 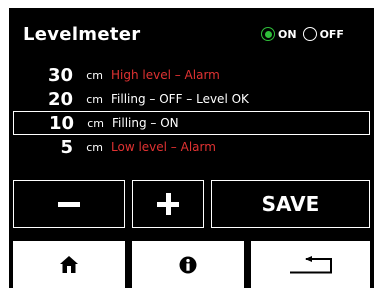 I want to click on radio-off: OFF, so click(x=323, y=34).